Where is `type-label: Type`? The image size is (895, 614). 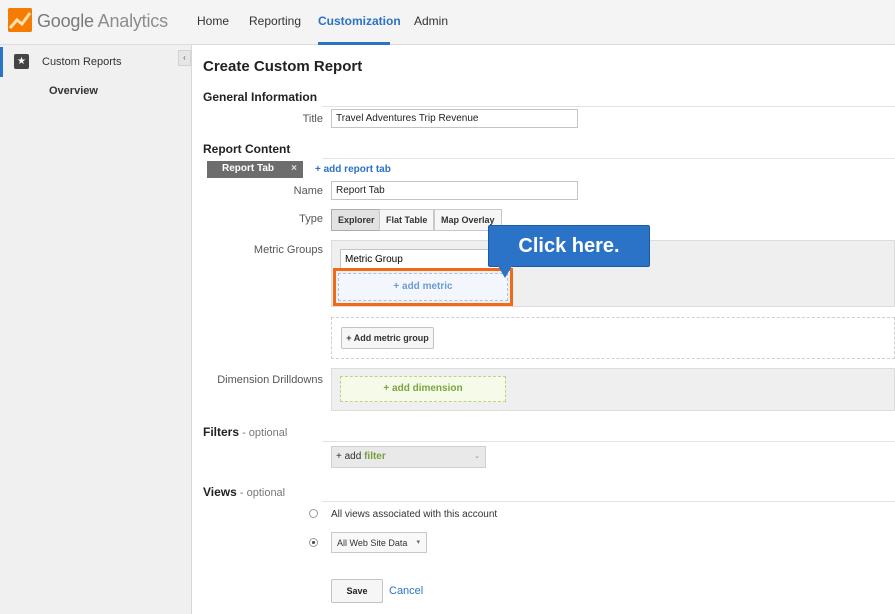 type-label: Type is located at coordinates (311, 219).